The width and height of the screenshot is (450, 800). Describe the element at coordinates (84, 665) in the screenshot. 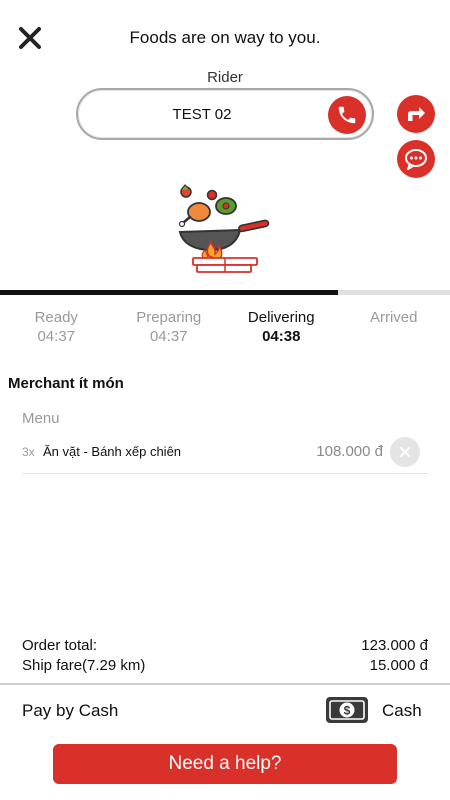

I see `ship-fare-label: Ship fare(7.29 km)` at that location.